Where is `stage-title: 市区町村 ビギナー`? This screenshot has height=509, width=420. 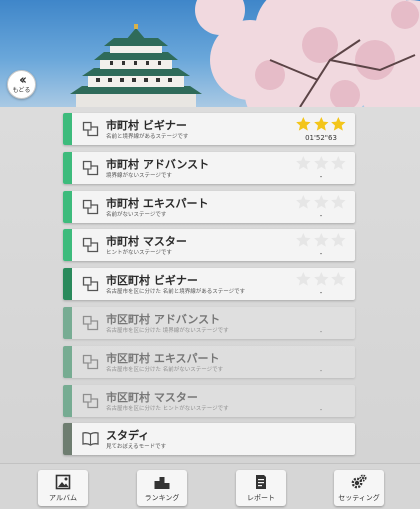
stage-title: 市区町村 ビギナー is located at coordinates (152, 280).